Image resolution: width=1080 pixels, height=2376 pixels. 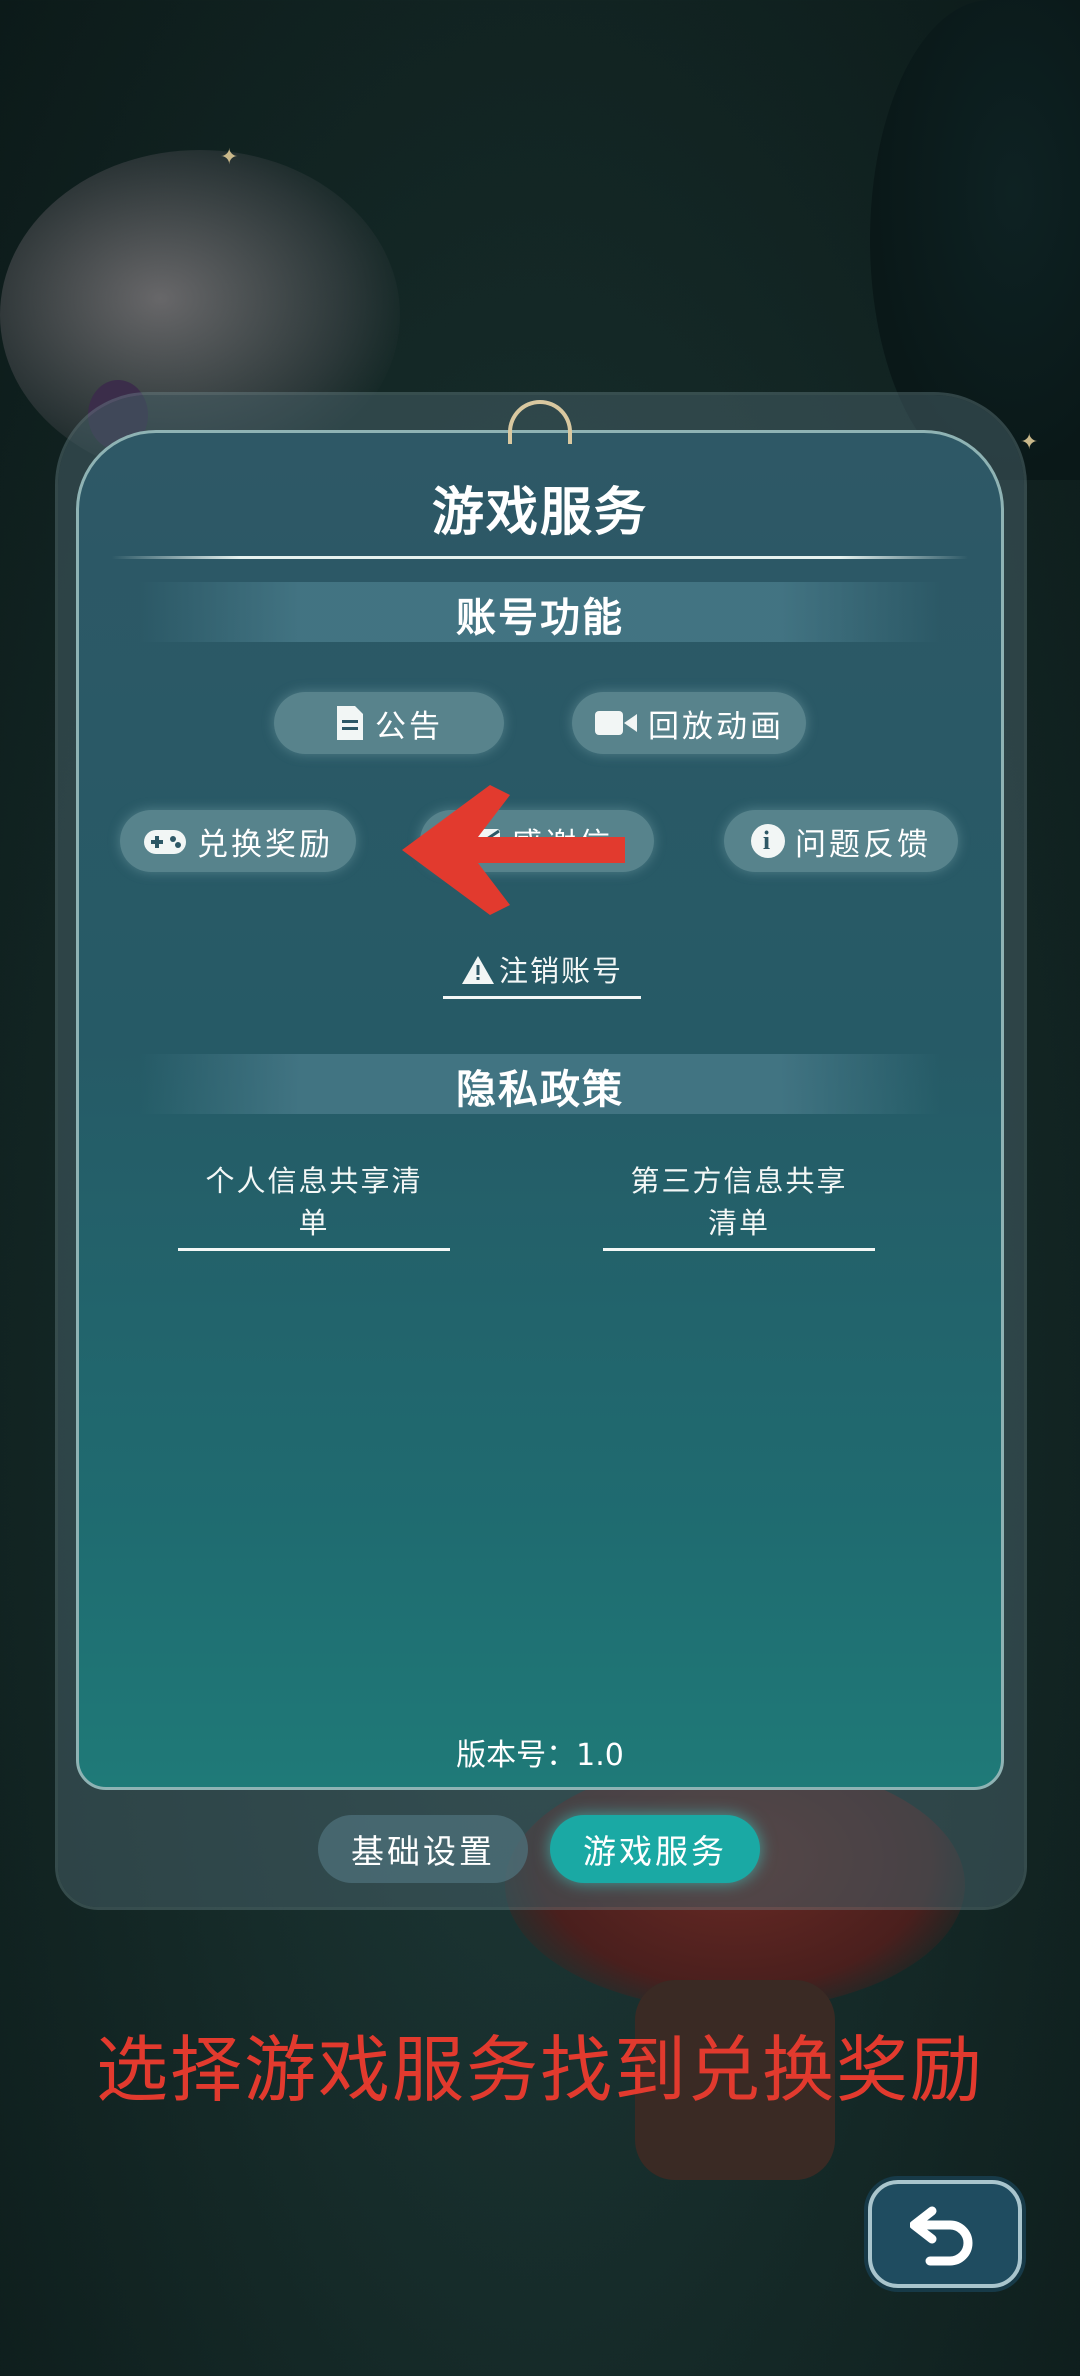 I want to click on replay-button: 回放动画, so click(x=689, y=723).